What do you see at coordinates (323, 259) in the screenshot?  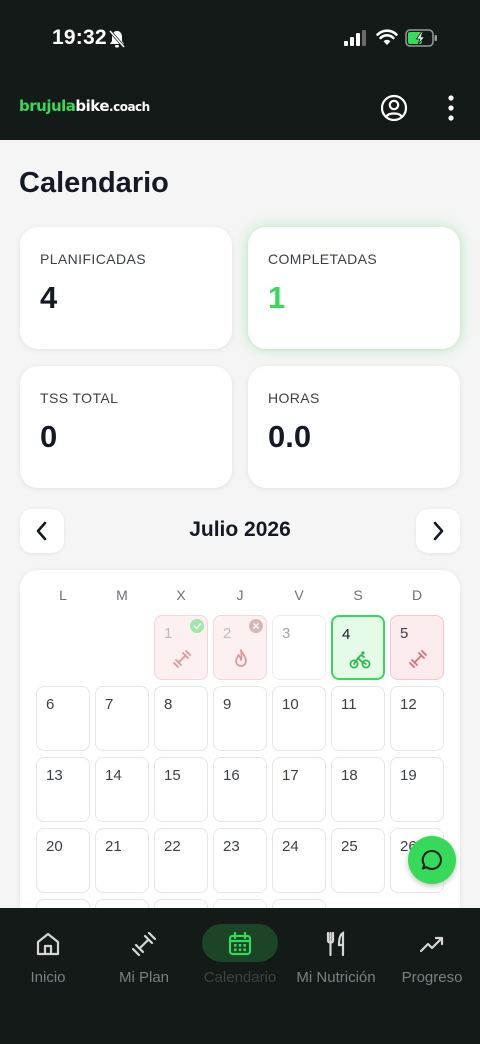 I see `completed-label: COMPLETADAS` at bounding box center [323, 259].